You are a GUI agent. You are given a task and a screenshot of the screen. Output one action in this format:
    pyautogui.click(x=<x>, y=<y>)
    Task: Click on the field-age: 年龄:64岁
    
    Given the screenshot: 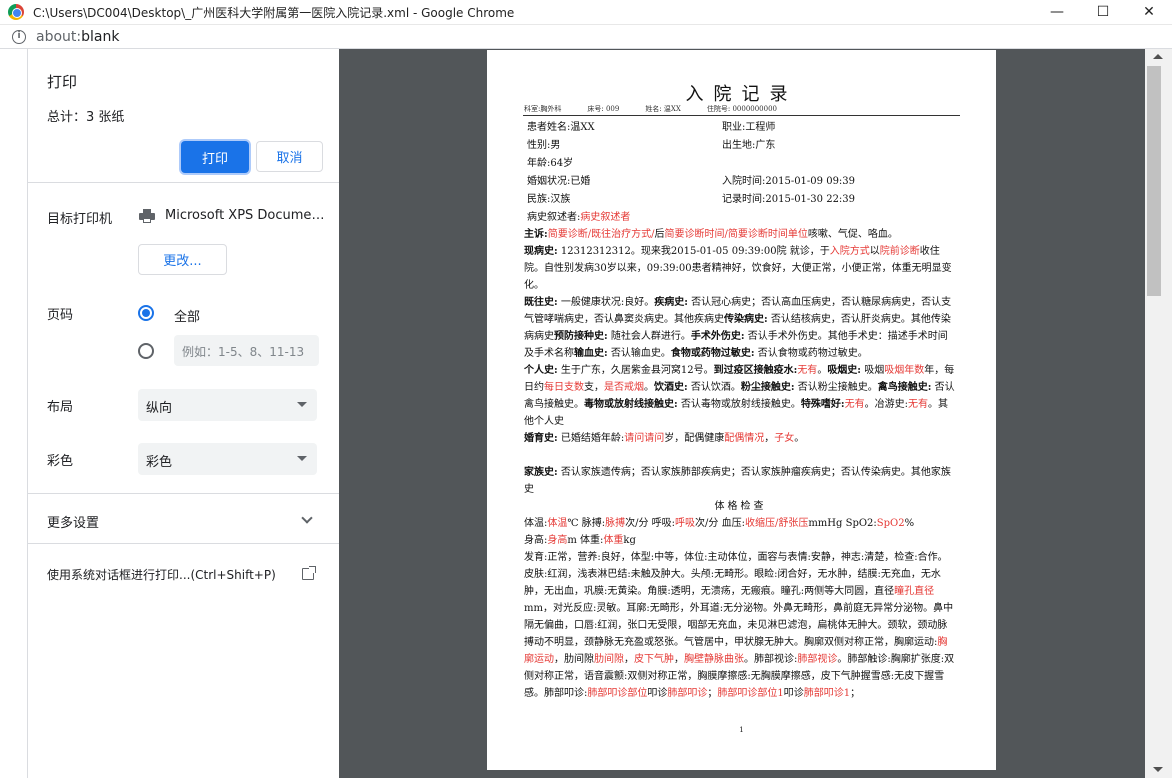 What is the action you would take?
    pyautogui.click(x=550, y=163)
    